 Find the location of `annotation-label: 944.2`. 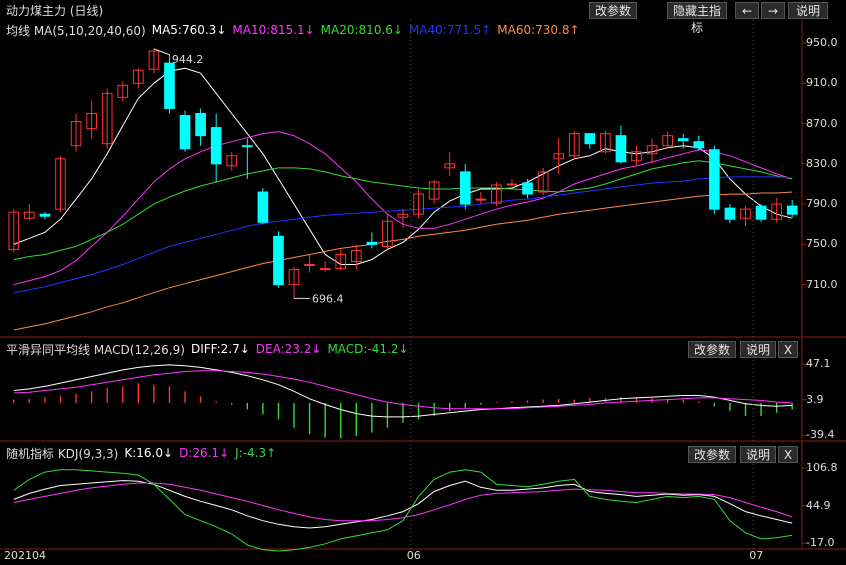

annotation-label: 944.2 is located at coordinates (188, 59).